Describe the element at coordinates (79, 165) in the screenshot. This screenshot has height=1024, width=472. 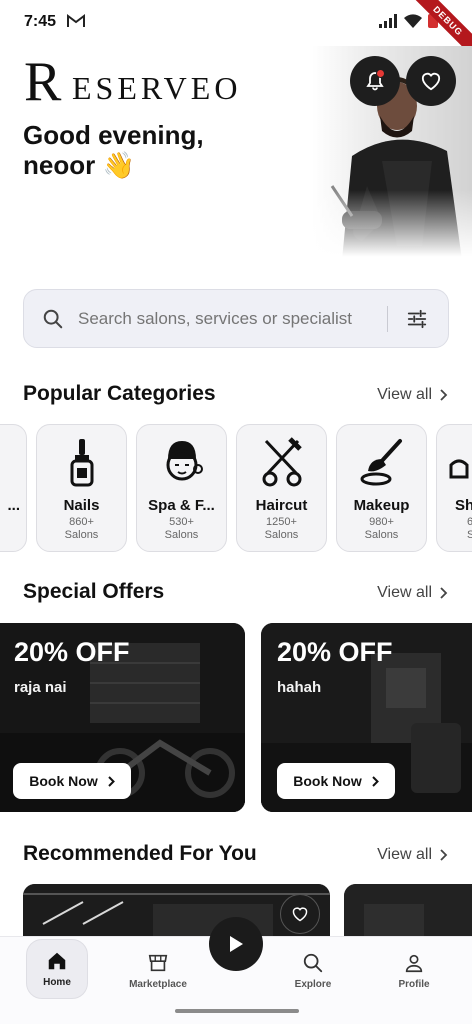
I see `greeting-name: neoor 👋` at that location.